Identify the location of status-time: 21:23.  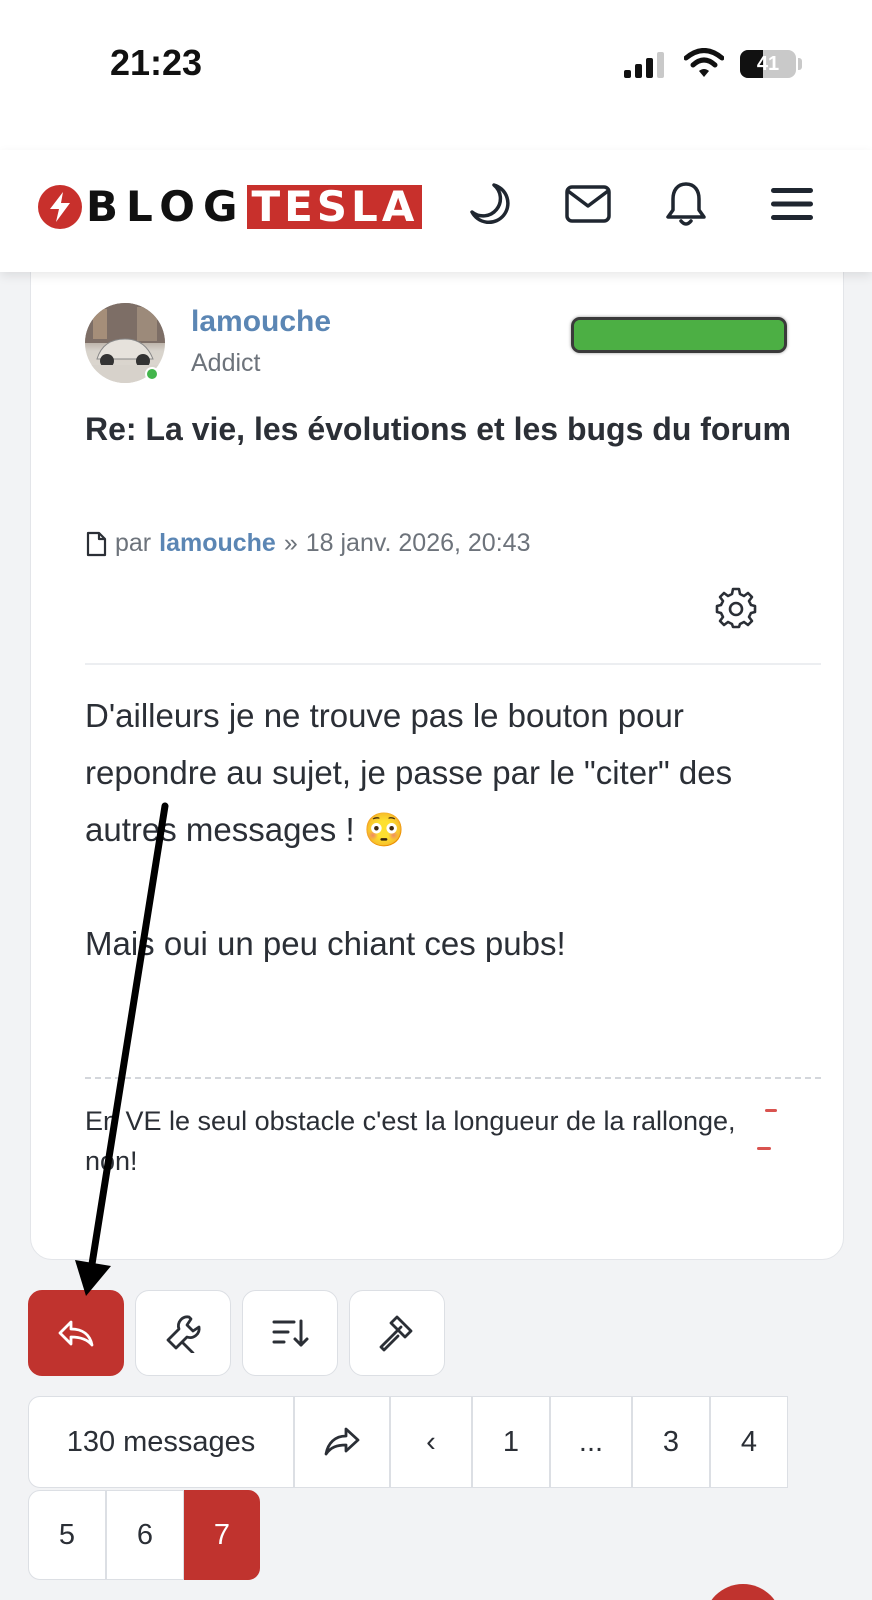
(156, 62).